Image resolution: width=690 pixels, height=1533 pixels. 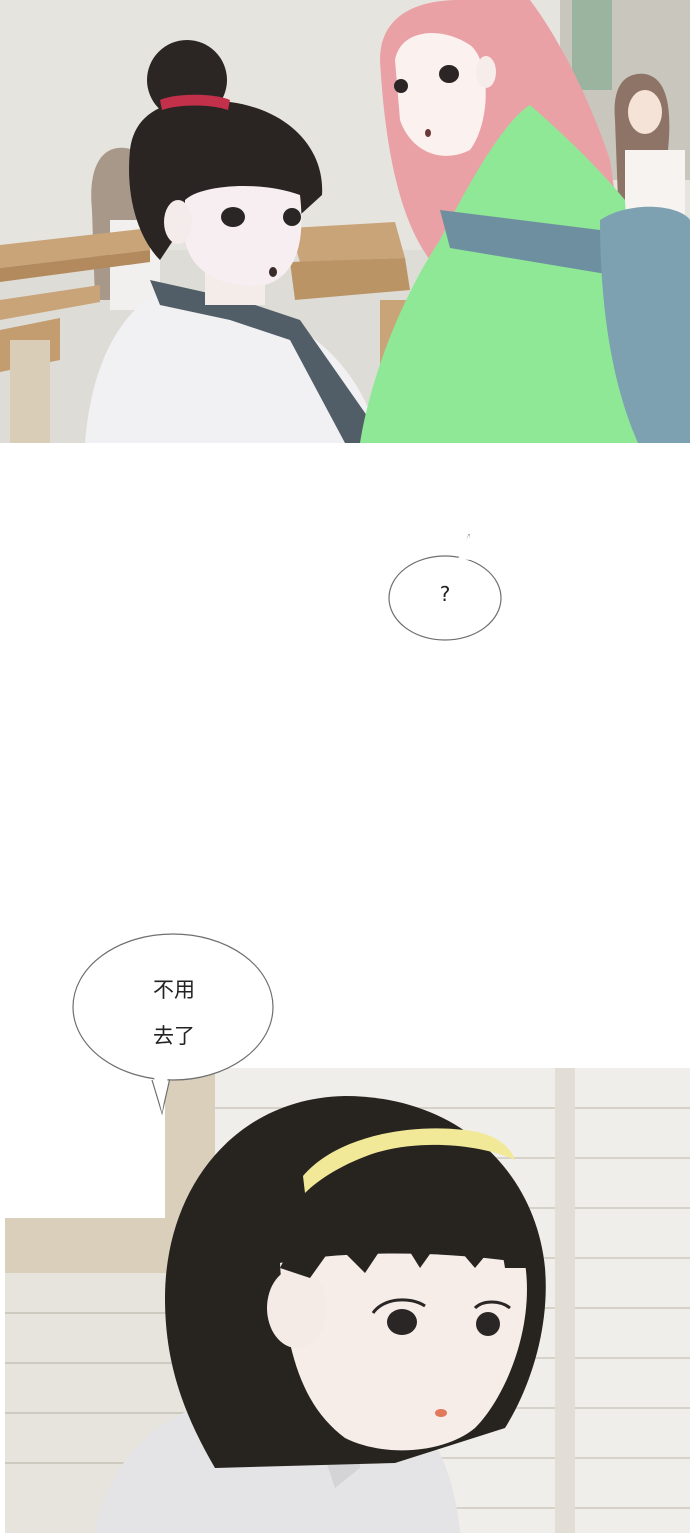 I want to click on bubble-text-question: ?, so click(x=445, y=594).